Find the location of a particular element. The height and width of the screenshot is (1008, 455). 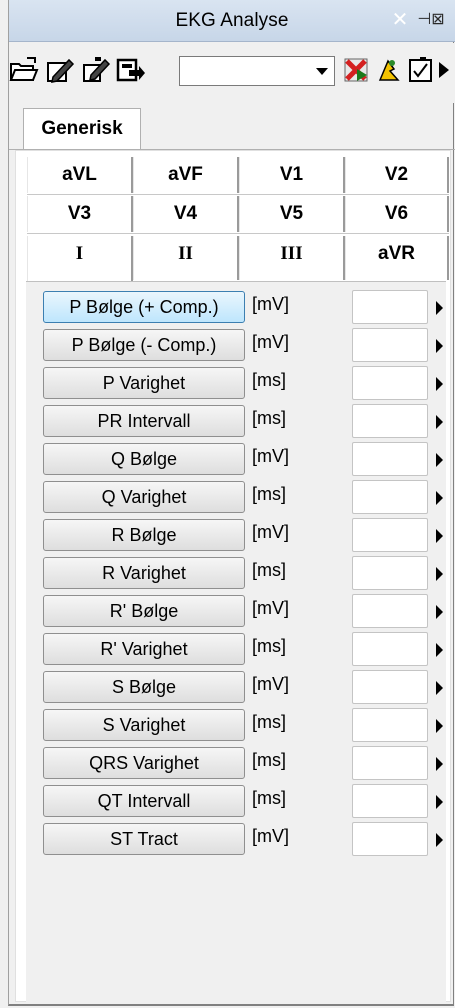

title-bar: EKG Analyse ✕ ⊣⊠ is located at coordinates (232, 21).